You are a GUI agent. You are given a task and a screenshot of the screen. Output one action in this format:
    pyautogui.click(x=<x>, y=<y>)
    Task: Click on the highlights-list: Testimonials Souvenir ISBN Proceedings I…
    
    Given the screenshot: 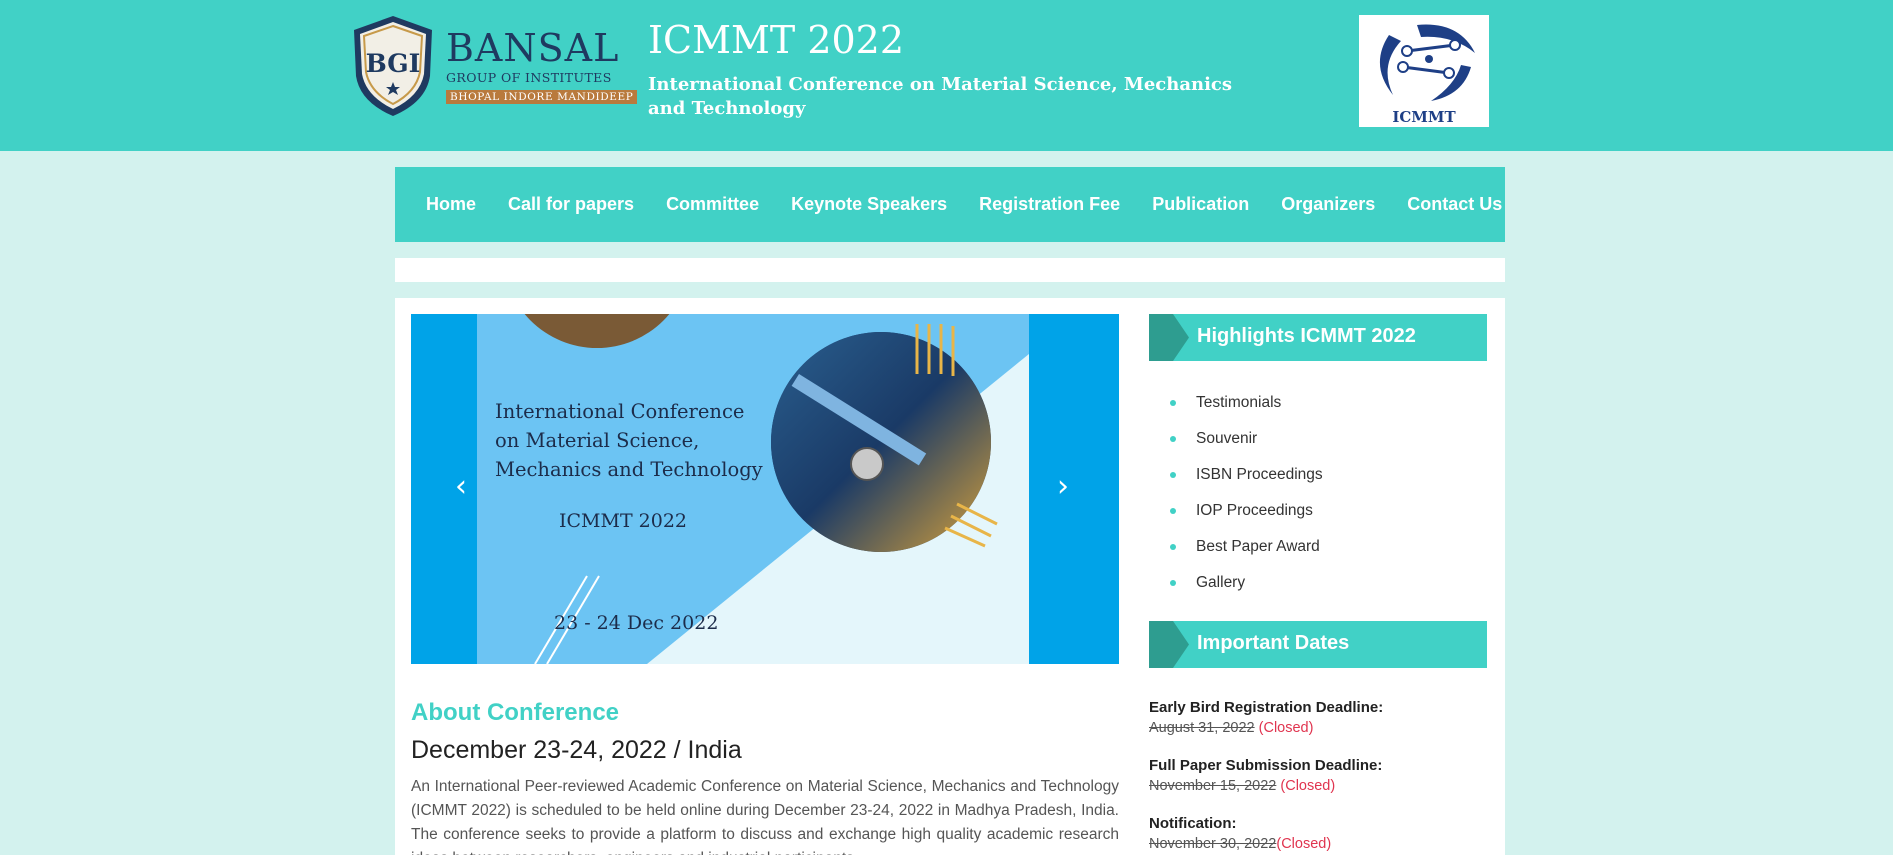 What is the action you would take?
    pyautogui.click(x=1246, y=502)
    